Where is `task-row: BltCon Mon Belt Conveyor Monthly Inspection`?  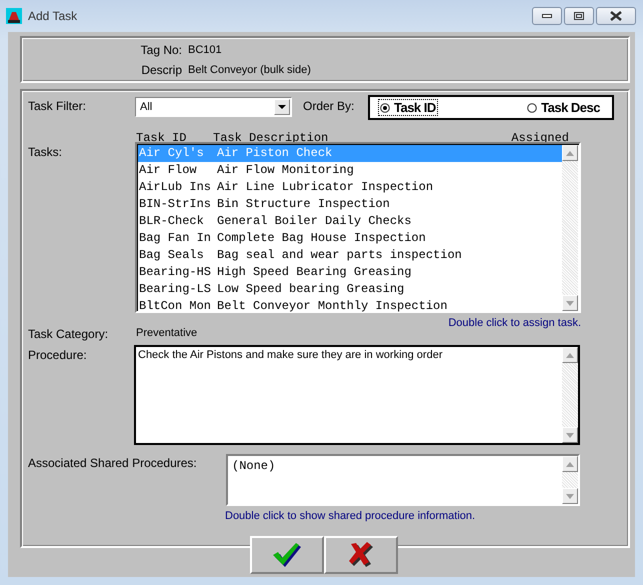 task-row: BltCon Mon Belt Conveyor Monthly Inspection is located at coordinates (350, 306).